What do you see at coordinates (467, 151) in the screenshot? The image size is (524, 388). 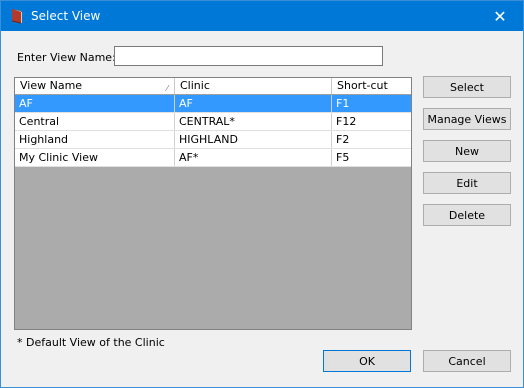 I see `new-button: New` at bounding box center [467, 151].